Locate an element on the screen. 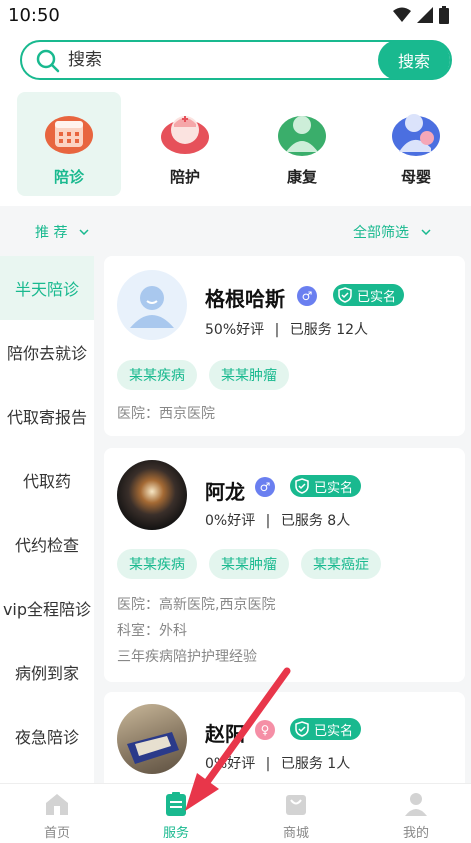  category-rehab: 康复 is located at coordinates (302, 144).